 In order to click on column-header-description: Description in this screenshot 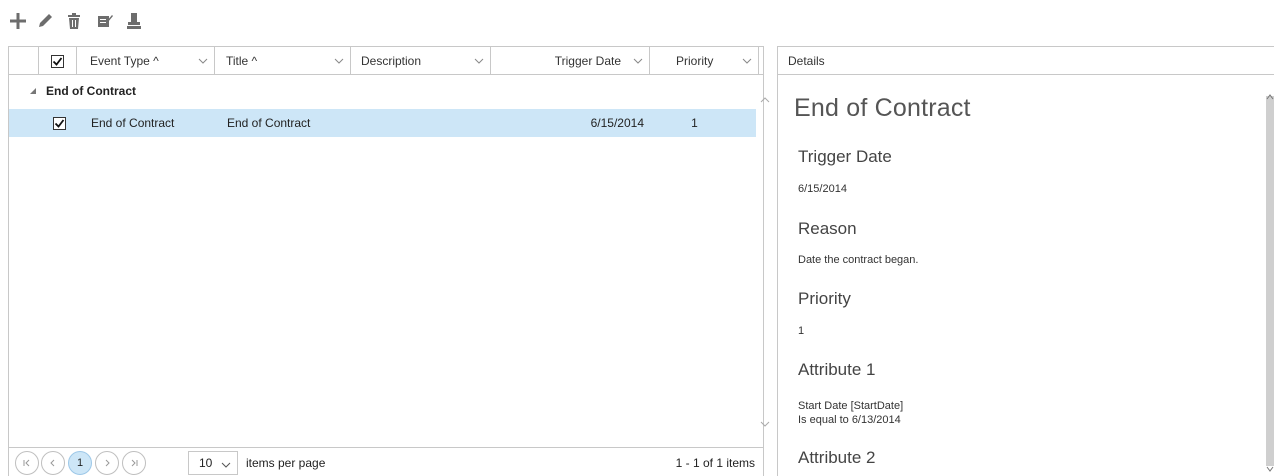, I will do `click(421, 61)`.